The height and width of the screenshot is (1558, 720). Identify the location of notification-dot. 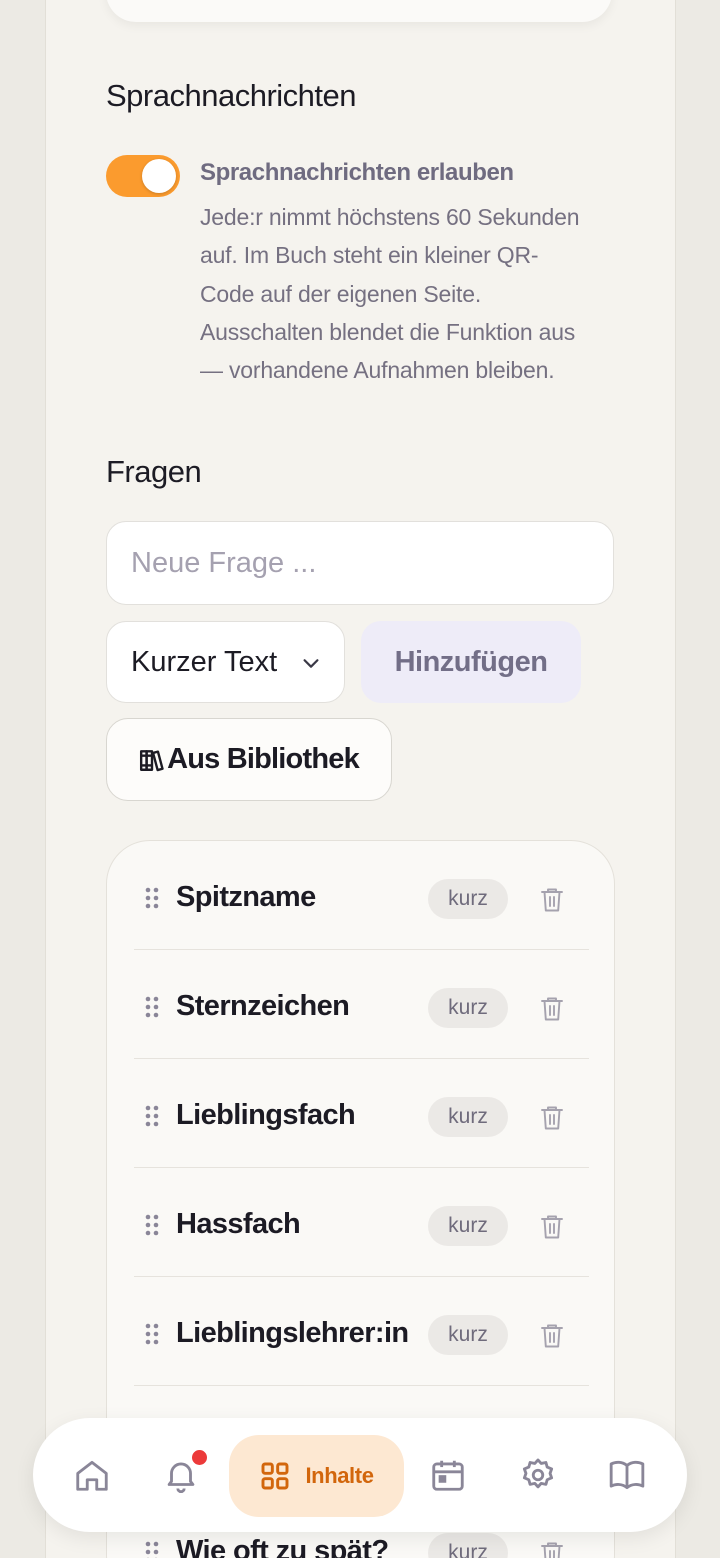
(199, 1457).